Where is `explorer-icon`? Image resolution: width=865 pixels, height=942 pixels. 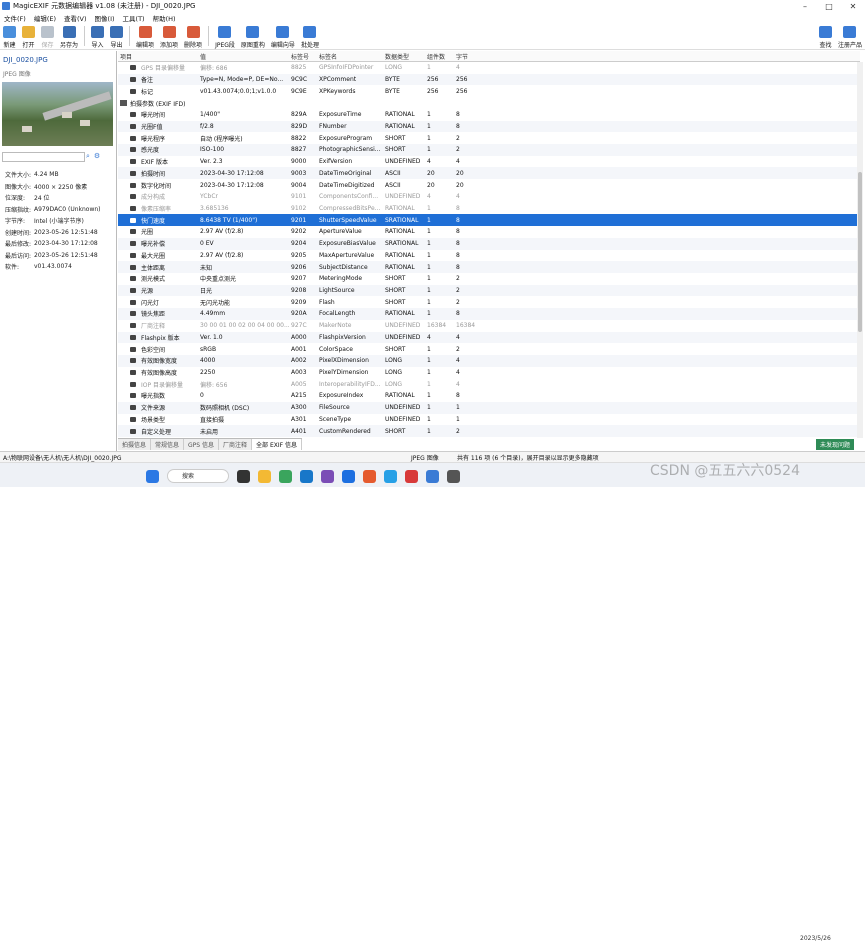
explorer-icon is located at coordinates (264, 476).